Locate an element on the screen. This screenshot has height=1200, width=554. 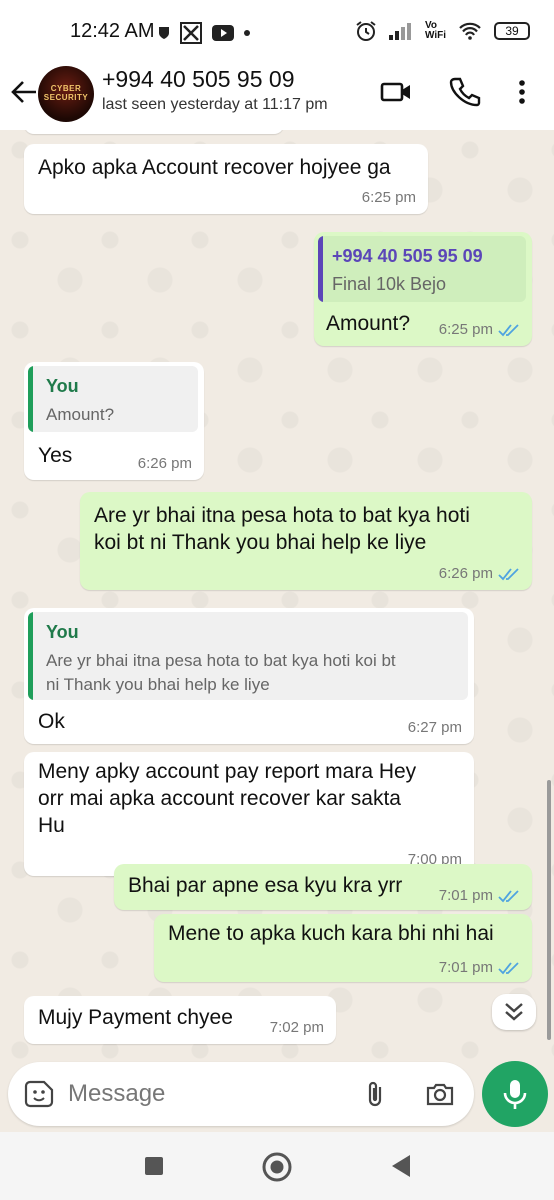
home-button is located at coordinates (277, 1167).